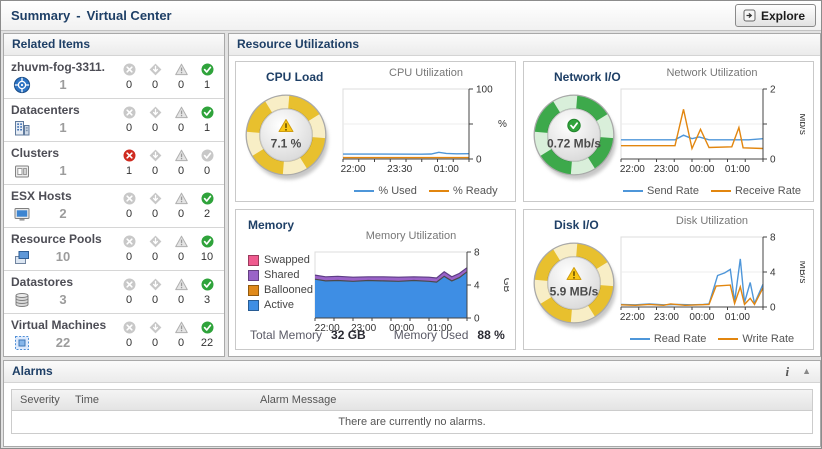 Image resolution: width=822 pixels, height=449 pixels. Describe the element at coordinates (477, 286) in the screenshot. I see `svg-text: 4` at that location.